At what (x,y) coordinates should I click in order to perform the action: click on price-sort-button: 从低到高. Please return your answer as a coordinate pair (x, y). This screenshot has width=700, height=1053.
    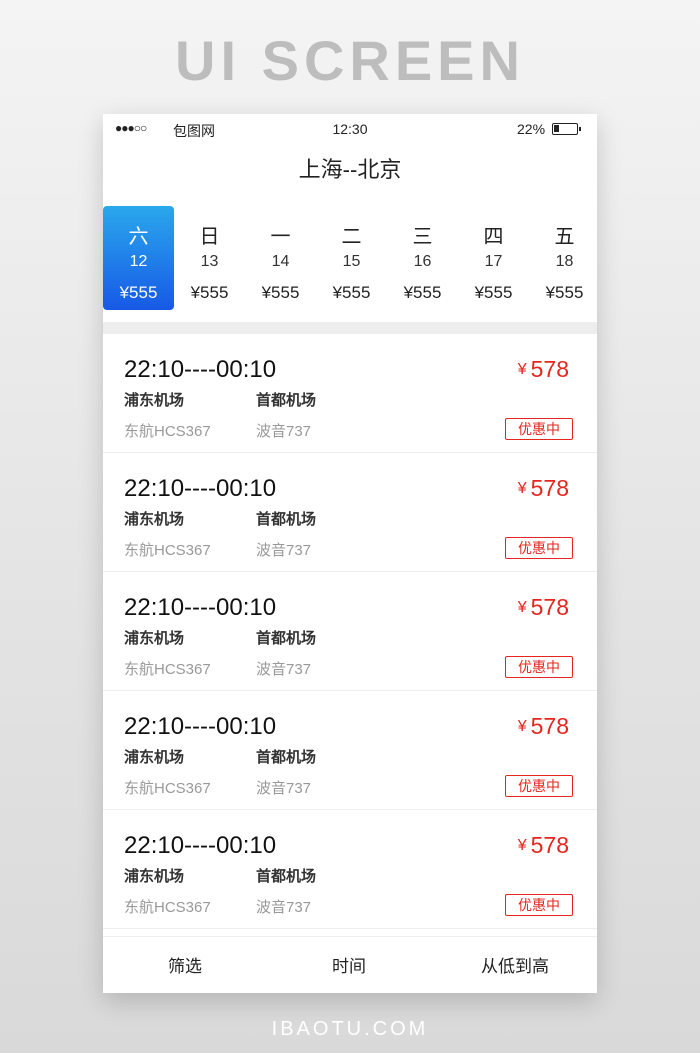
    Looking at the image, I should click on (515, 965).